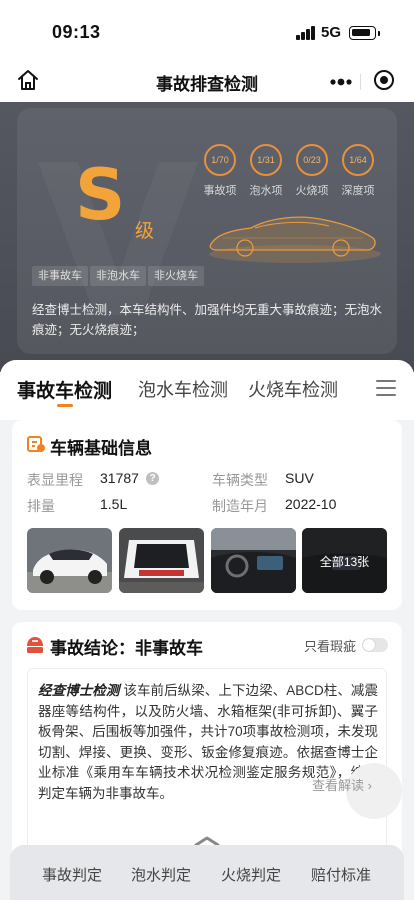 This screenshot has height=900, width=414. Describe the element at coordinates (55, 480) in the screenshot. I see `field-label-mileage: 表显里程` at that location.